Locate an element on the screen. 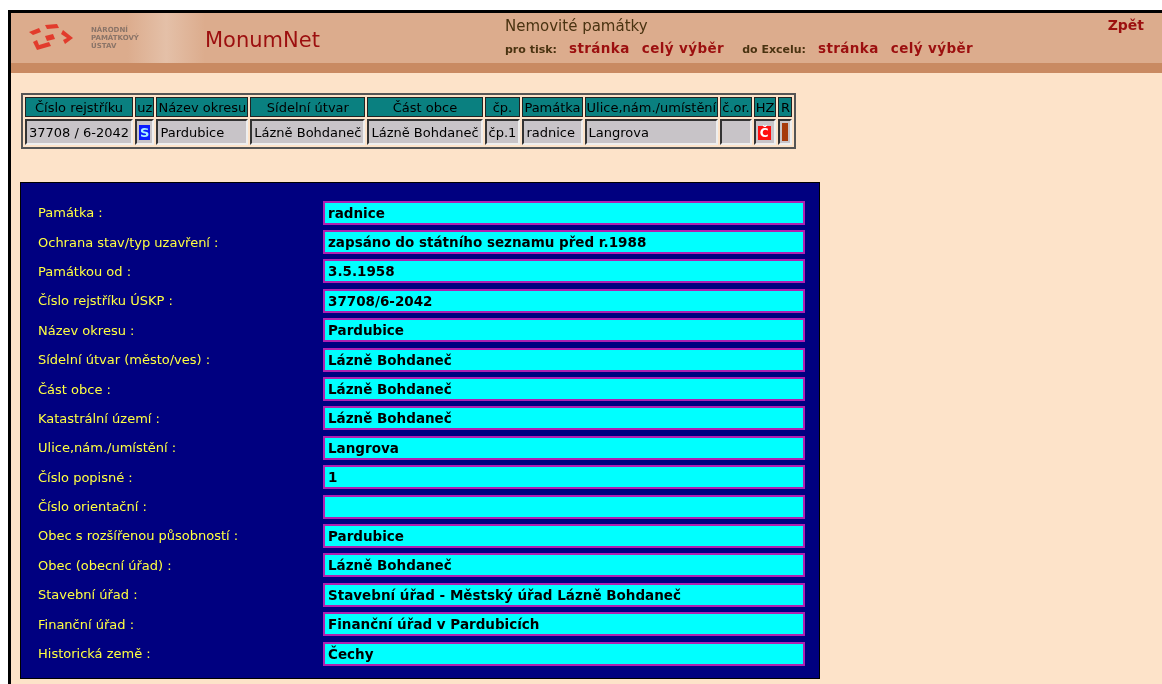  table-cell: Langrova is located at coordinates (651, 132).